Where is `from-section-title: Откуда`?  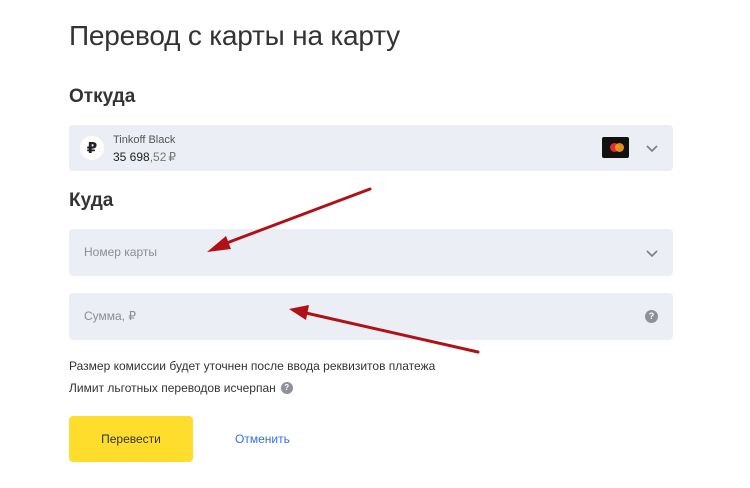
from-section-title: Откуда is located at coordinates (102, 96).